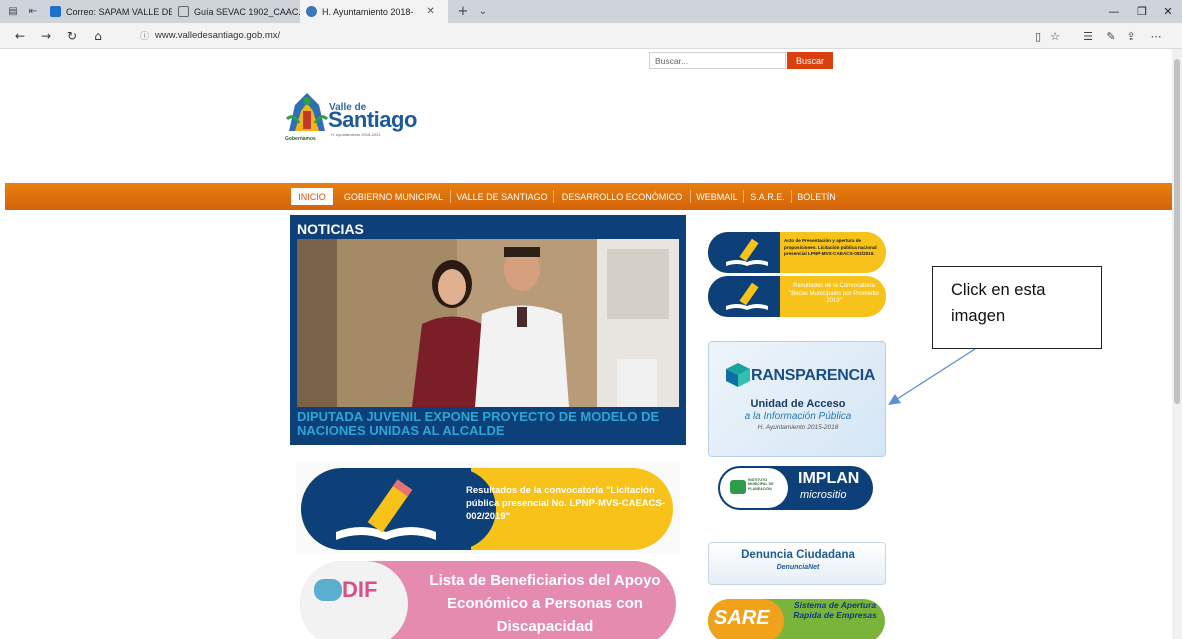 Image resolution: width=1182 pixels, height=639 pixels. I want to click on pdf-icon, so click(183, 11).